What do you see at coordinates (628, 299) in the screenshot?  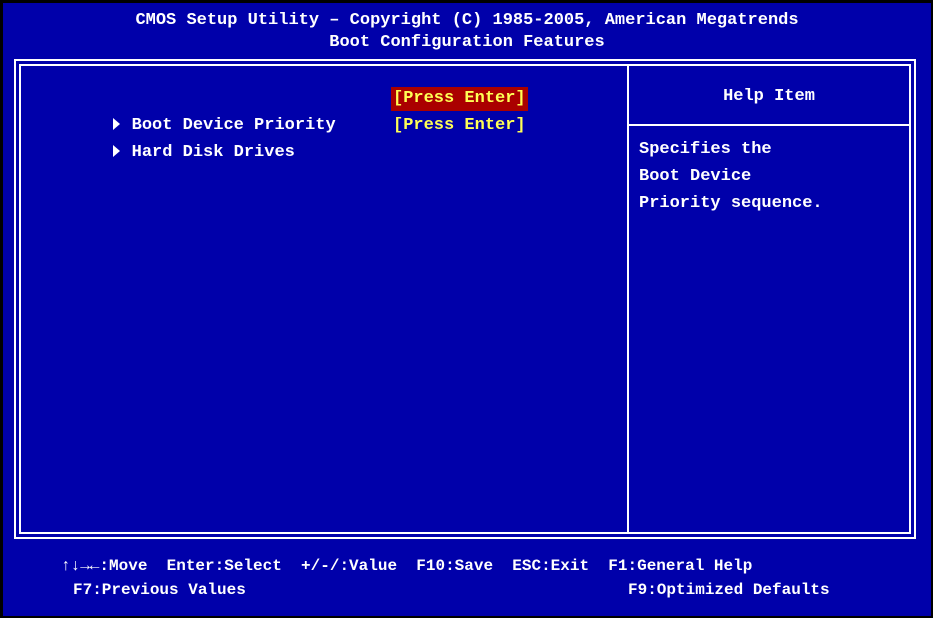 I see `panel-divider` at bounding box center [628, 299].